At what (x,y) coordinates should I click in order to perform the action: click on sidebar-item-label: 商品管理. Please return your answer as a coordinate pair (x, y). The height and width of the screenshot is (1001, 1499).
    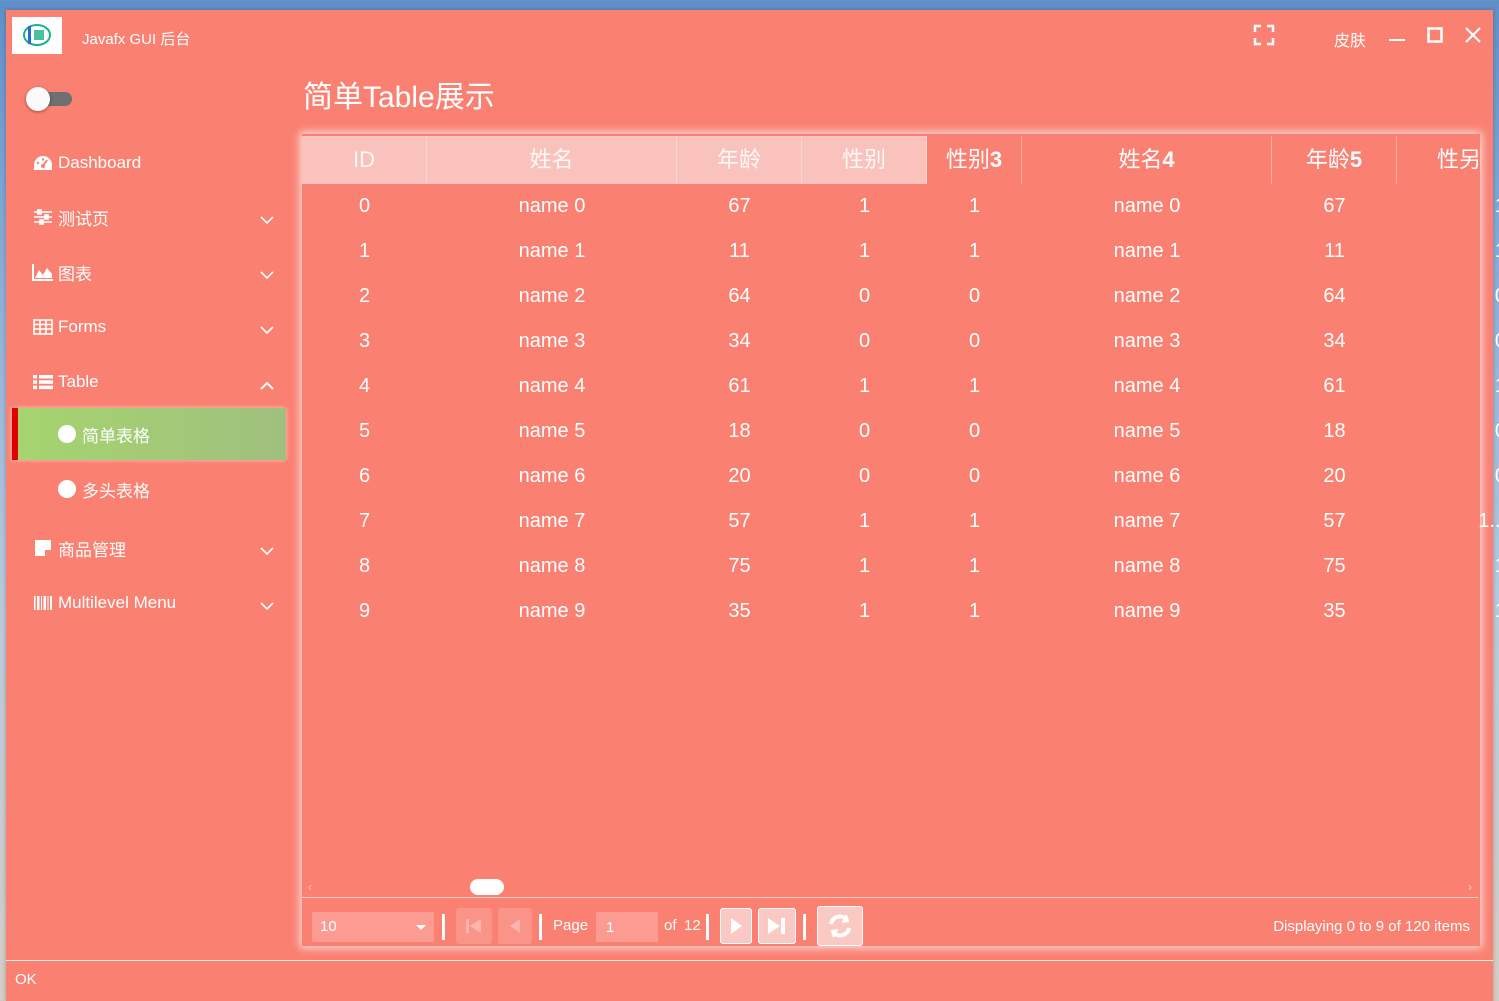
    Looking at the image, I should click on (92, 550).